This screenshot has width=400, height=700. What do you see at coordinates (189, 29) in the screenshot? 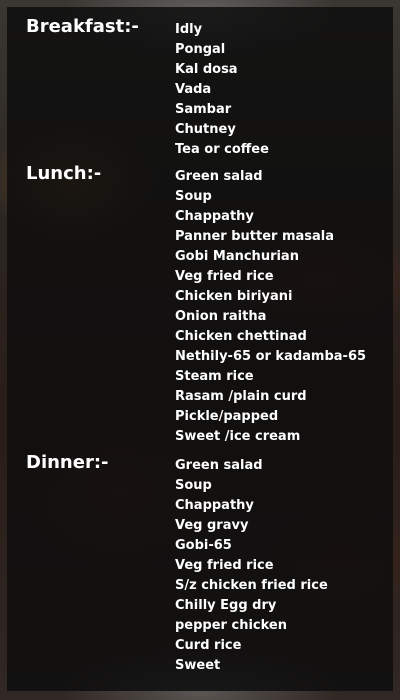
I see `menu-item: Idly` at bounding box center [189, 29].